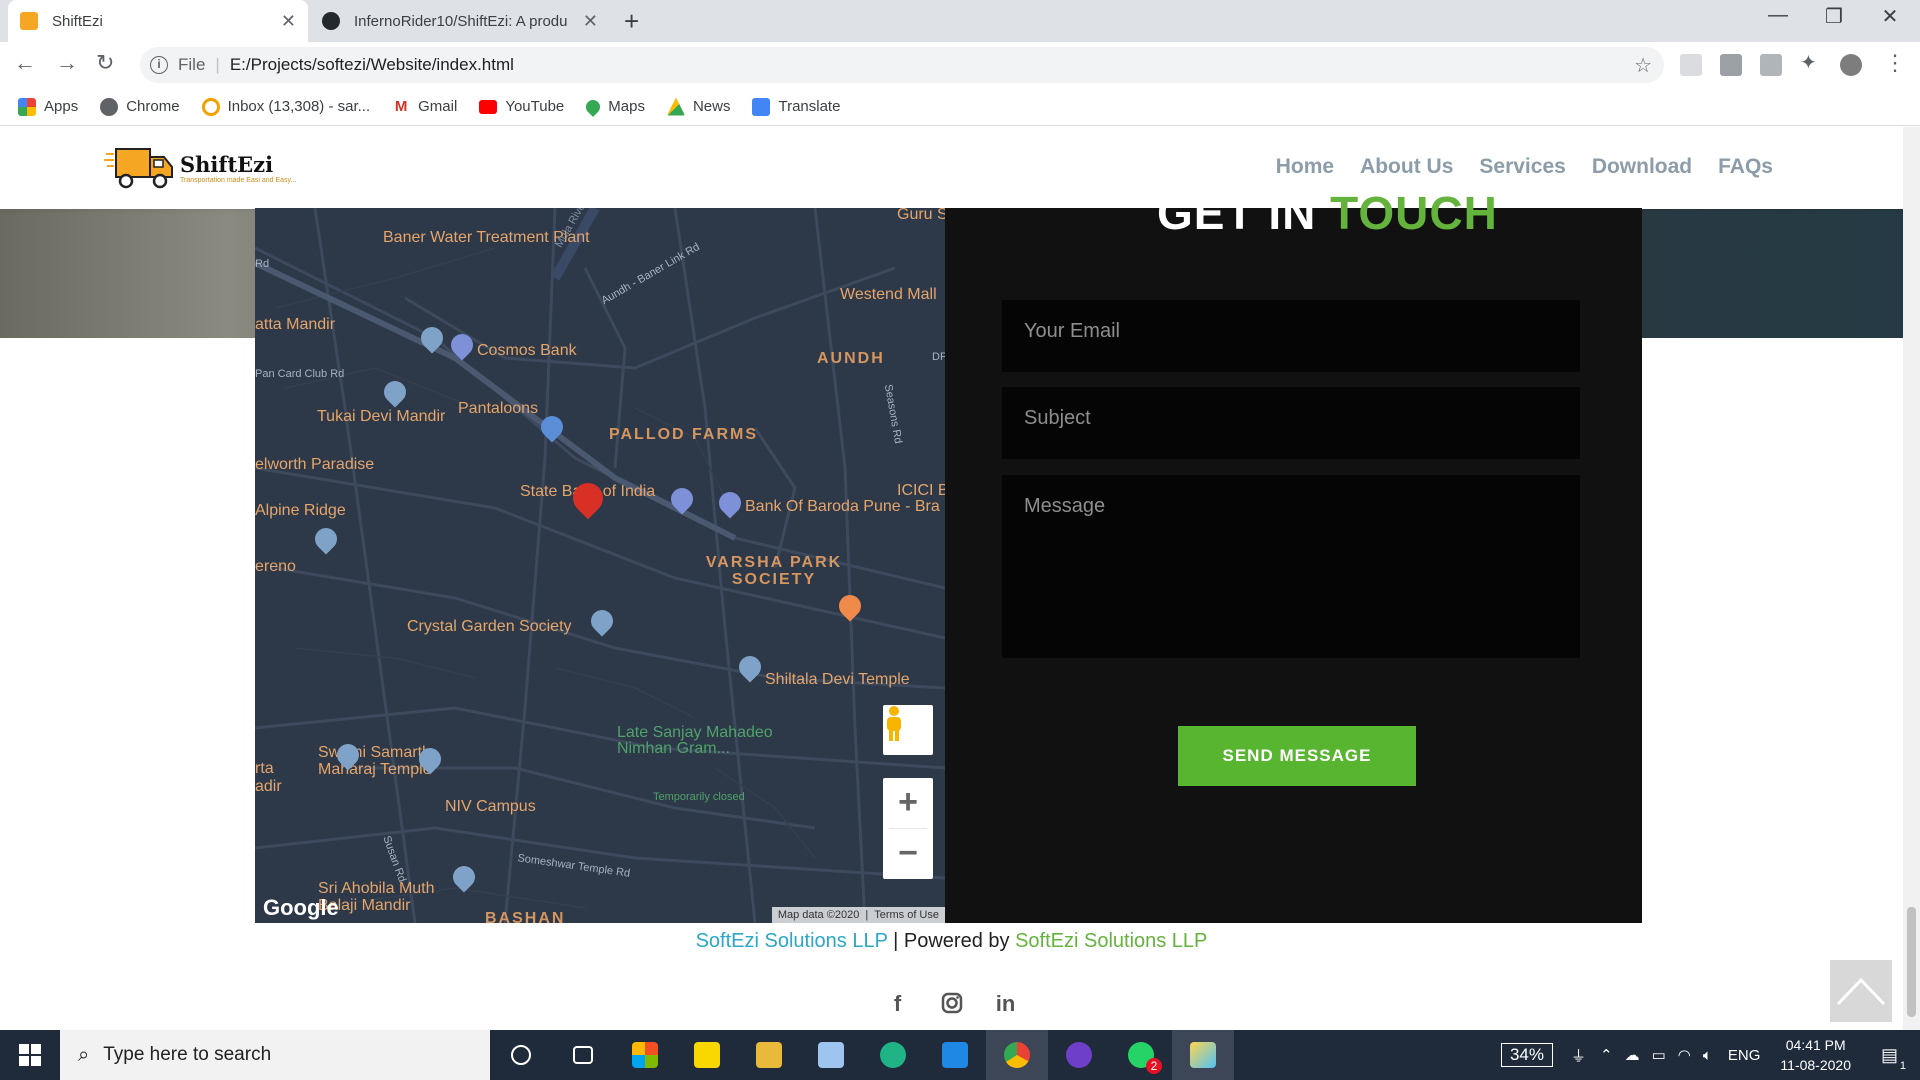 The height and width of the screenshot is (1080, 1920). I want to click on menu-kebab-icon: ⋮, so click(1895, 63).